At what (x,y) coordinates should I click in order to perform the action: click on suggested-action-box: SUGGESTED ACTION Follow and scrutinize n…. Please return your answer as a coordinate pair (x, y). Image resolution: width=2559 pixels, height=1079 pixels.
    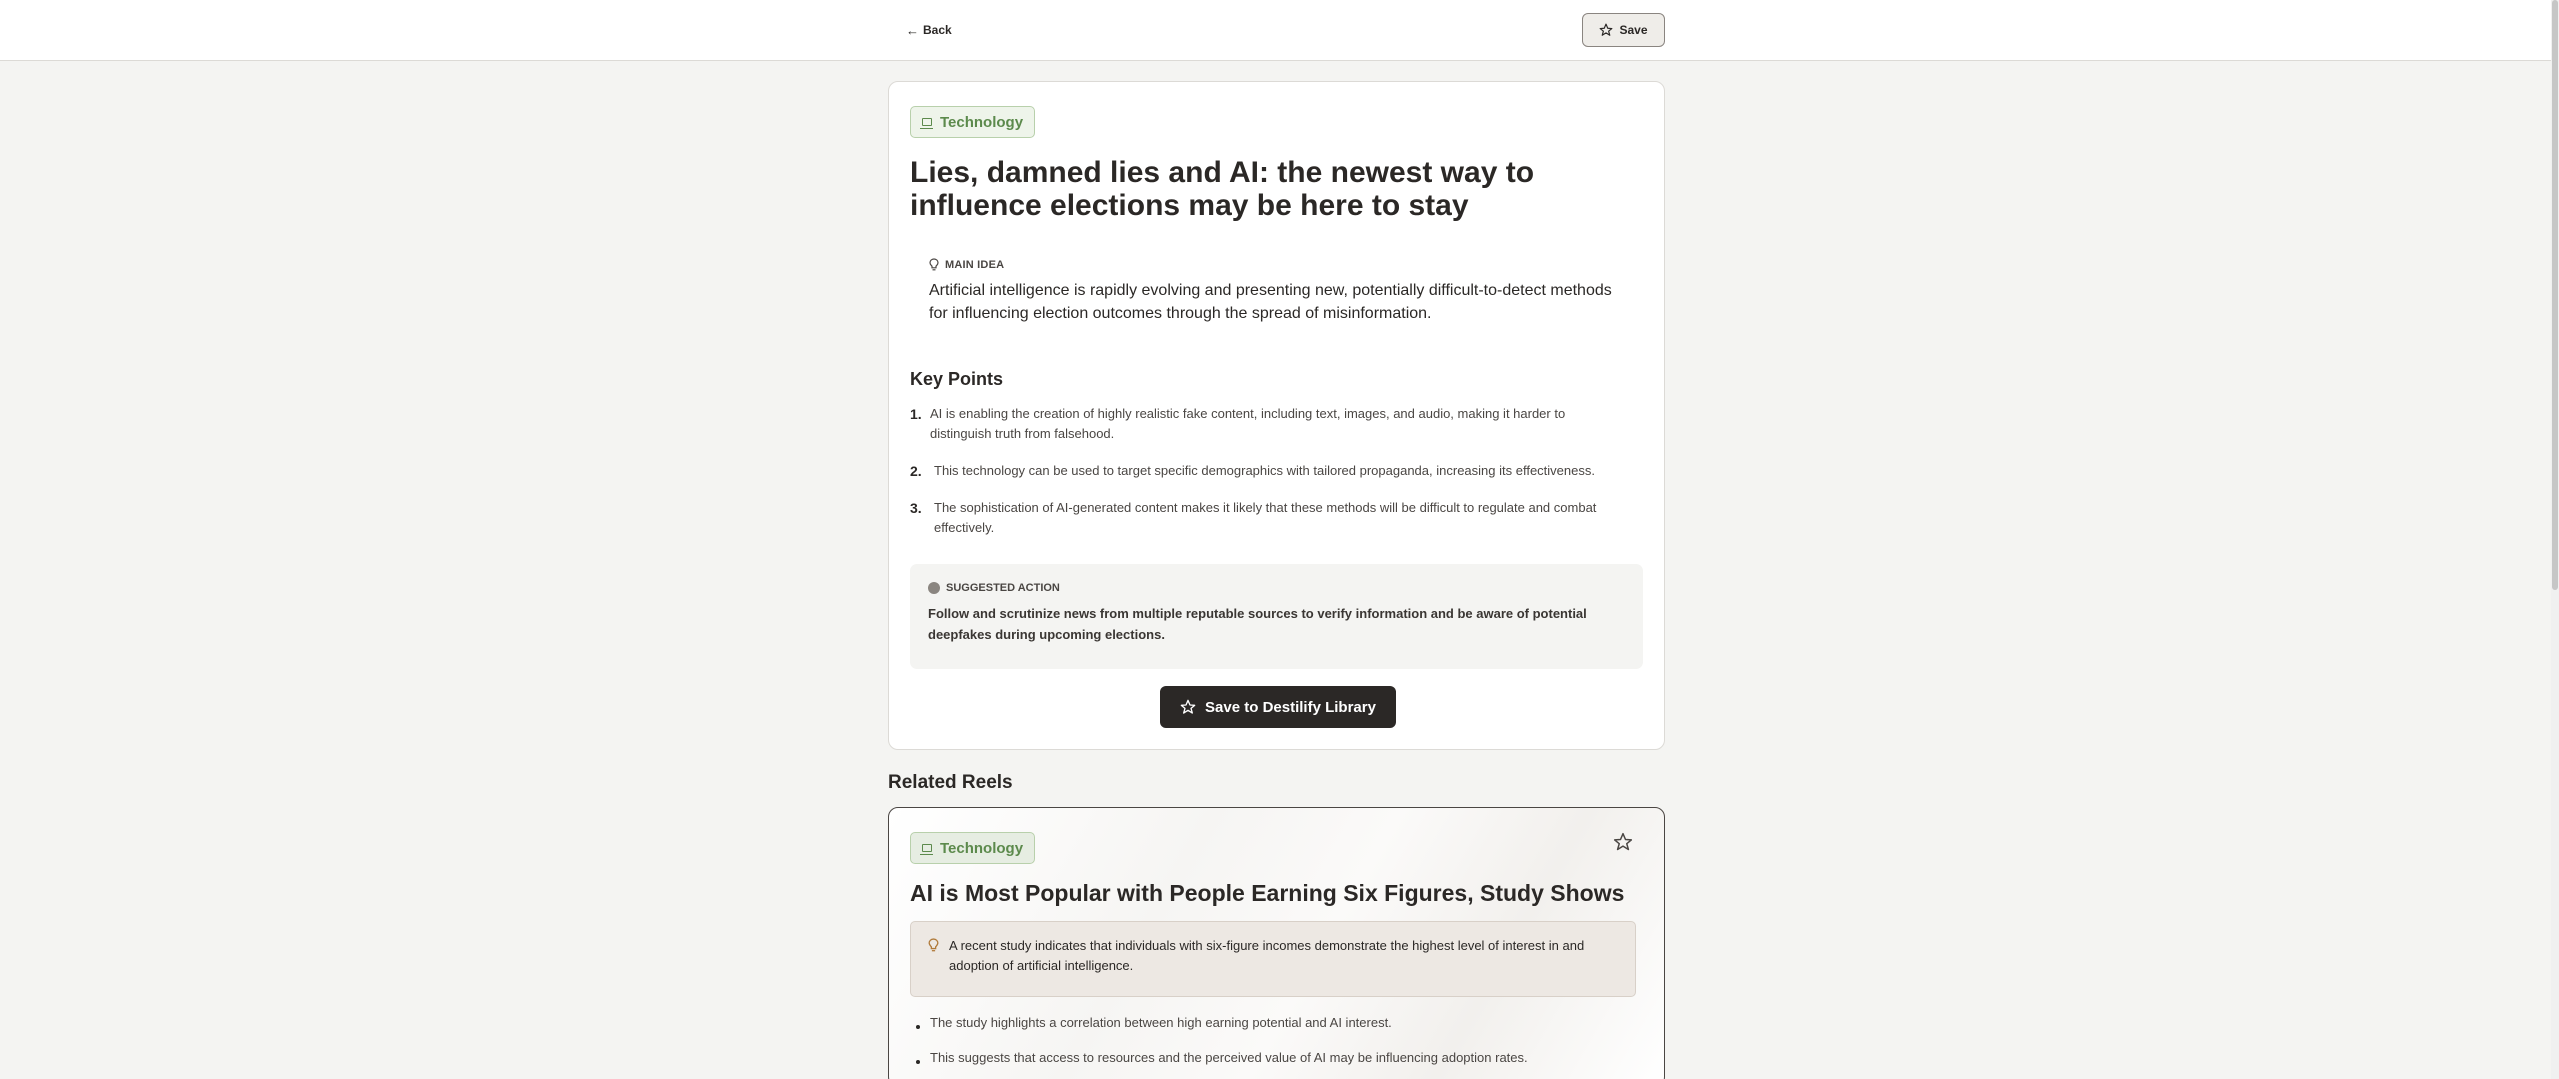
    Looking at the image, I should click on (1276, 616).